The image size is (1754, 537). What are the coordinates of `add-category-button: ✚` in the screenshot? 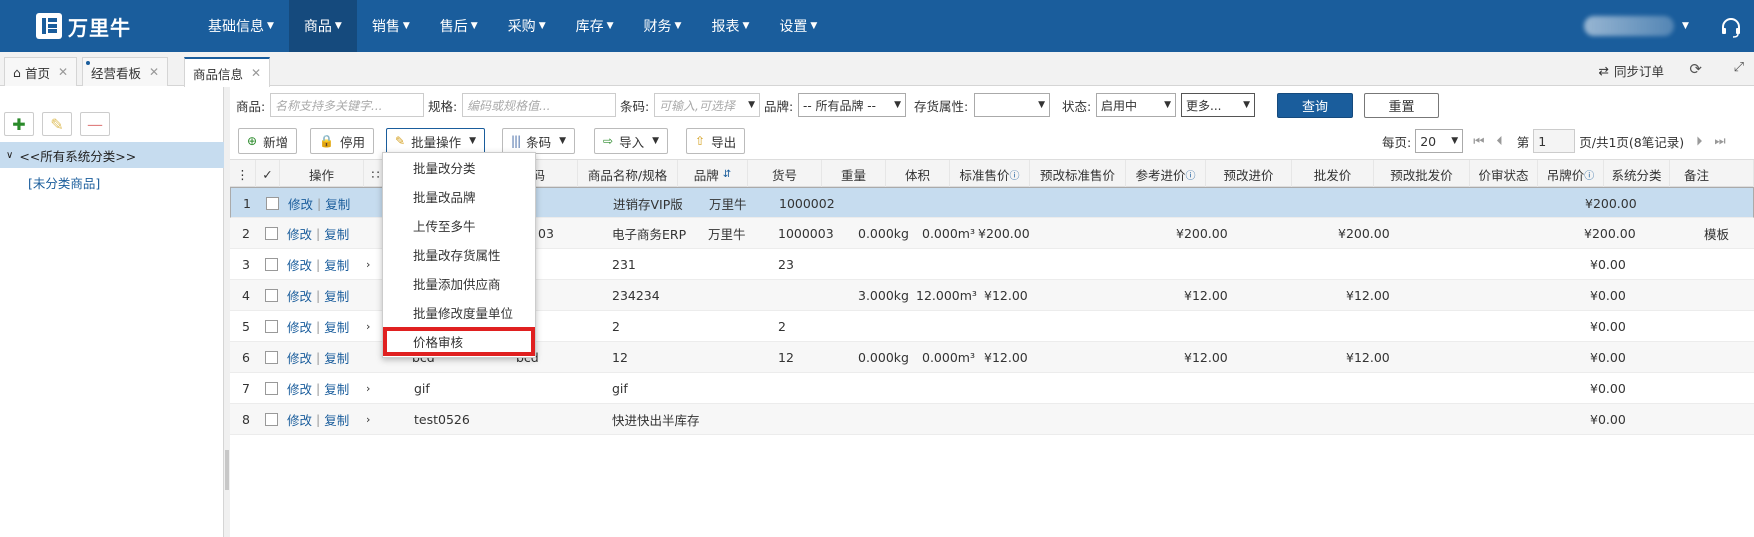 It's located at (19, 124).